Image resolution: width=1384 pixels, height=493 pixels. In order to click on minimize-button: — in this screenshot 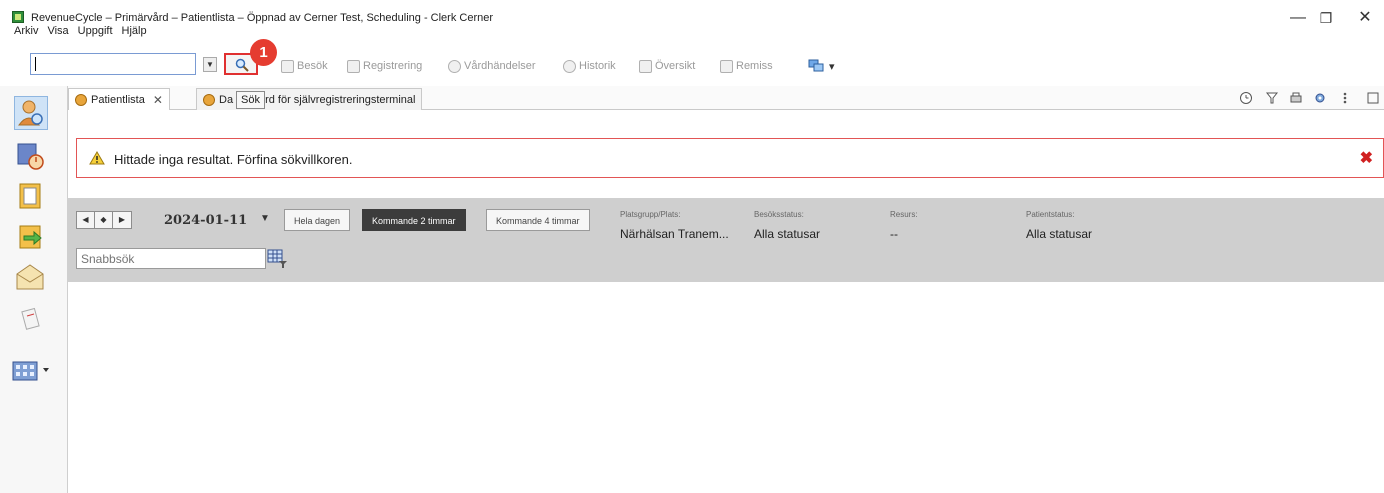, I will do `click(1298, 18)`.